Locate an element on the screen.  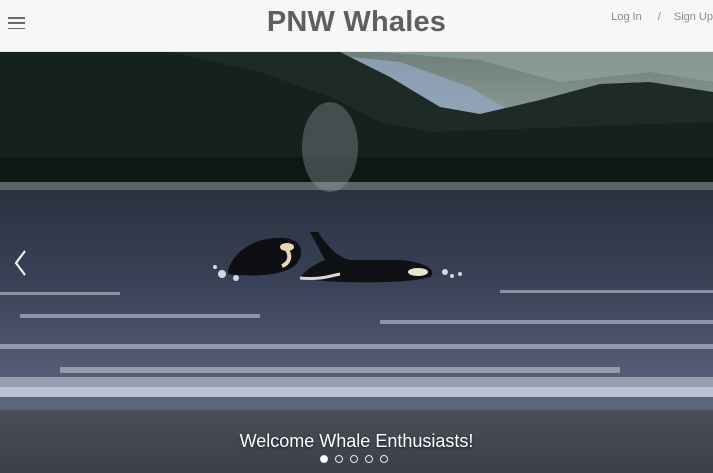
carousel-indicators is located at coordinates (354, 459).